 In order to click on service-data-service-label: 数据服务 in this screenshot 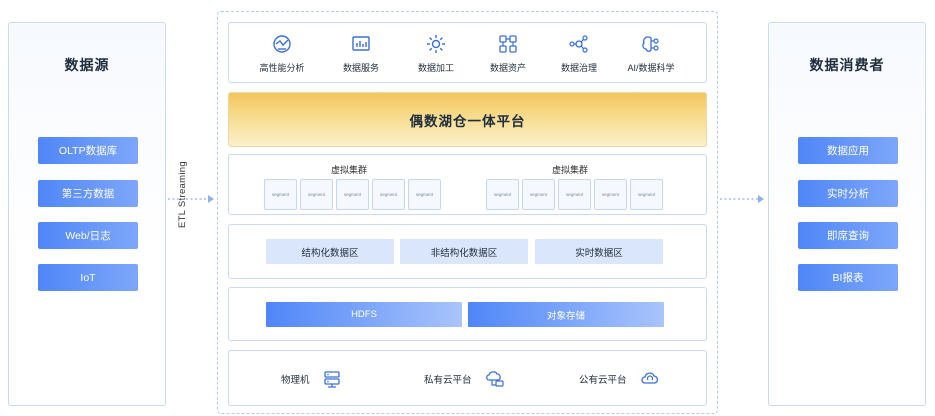, I will do `click(360, 68)`.